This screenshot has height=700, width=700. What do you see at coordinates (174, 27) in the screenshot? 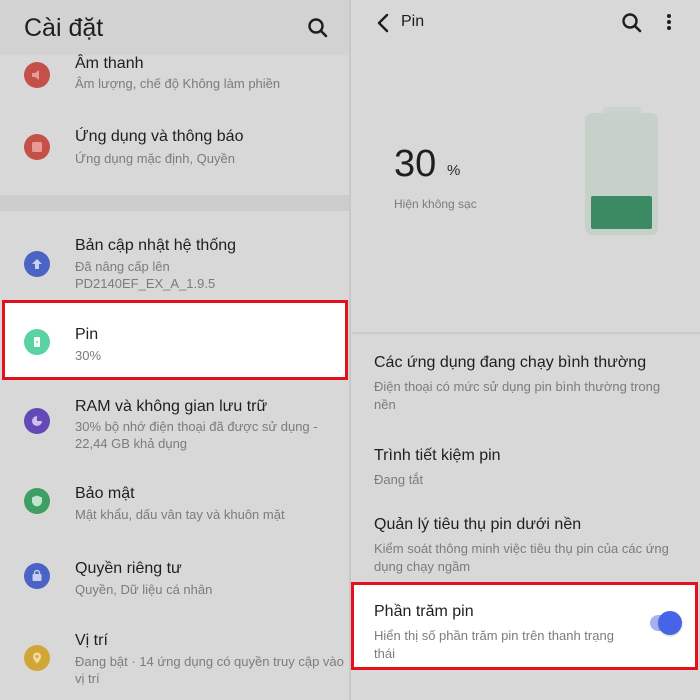
I see `settings-header: Cài đặt` at bounding box center [174, 27].